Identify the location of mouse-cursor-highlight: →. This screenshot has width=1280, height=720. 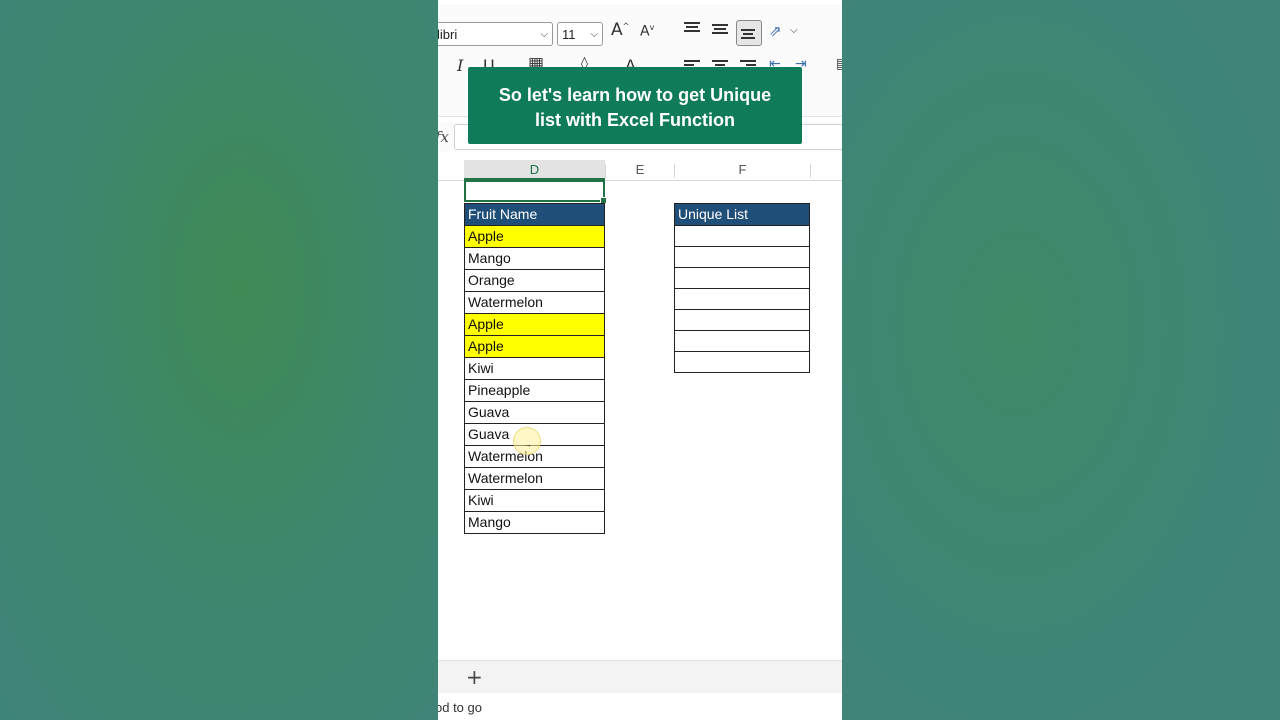
(527, 441).